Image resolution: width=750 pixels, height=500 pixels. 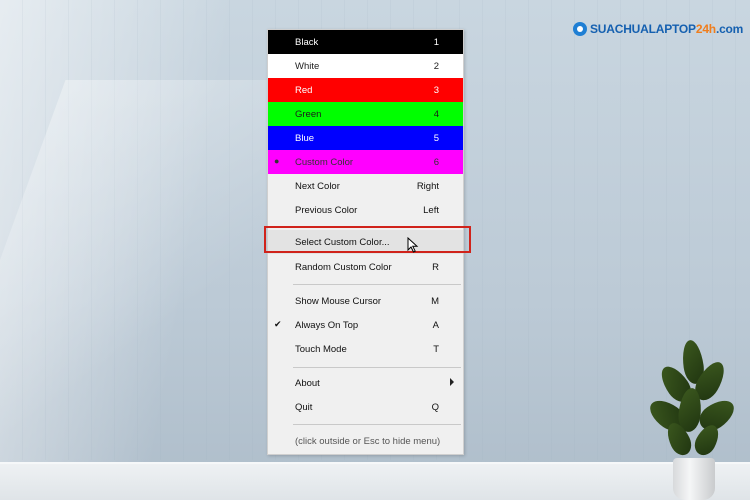 I want to click on menu-item-about: About, so click(x=365, y=383).